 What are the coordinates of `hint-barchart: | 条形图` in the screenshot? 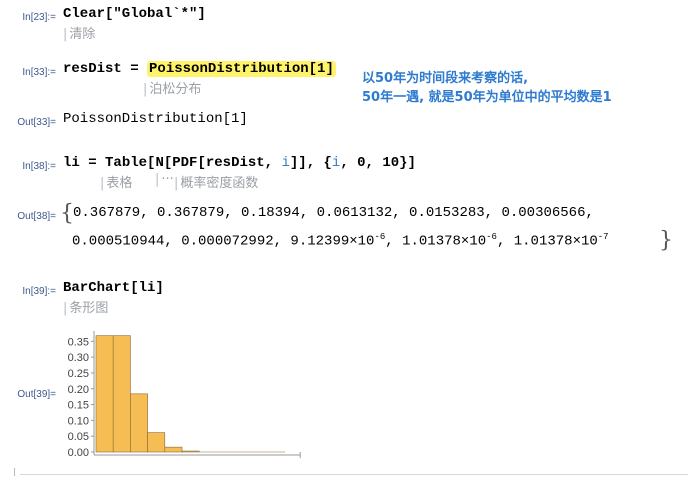 It's located at (86, 308).